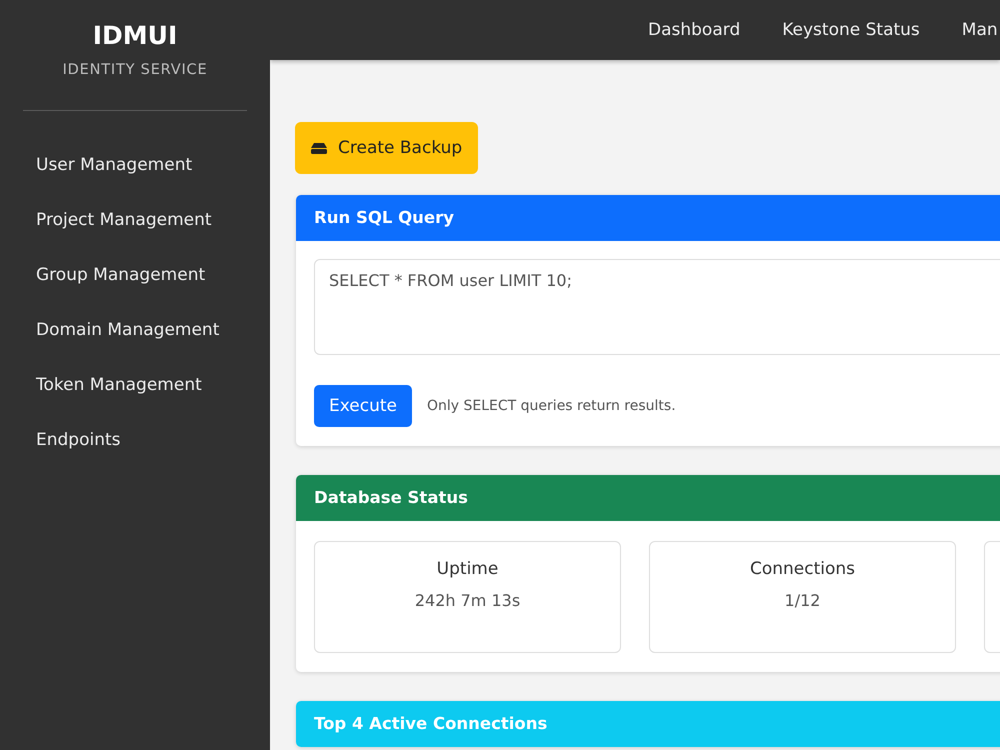  What do you see at coordinates (648, 724) in the screenshot?
I see `card-header: Top 4 Active Connections` at bounding box center [648, 724].